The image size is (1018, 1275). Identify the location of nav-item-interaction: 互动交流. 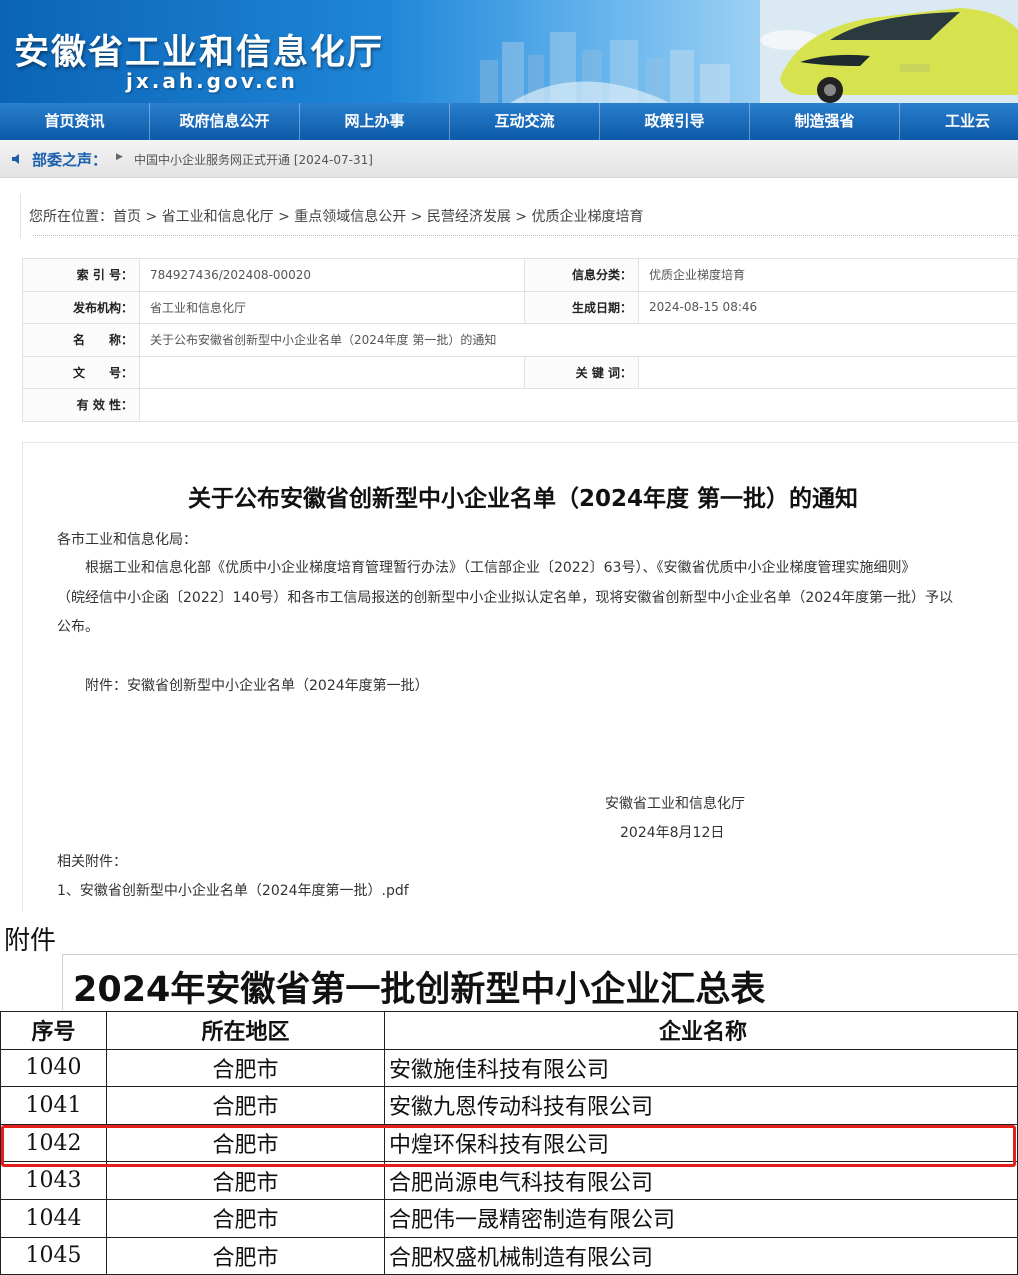
(525, 121).